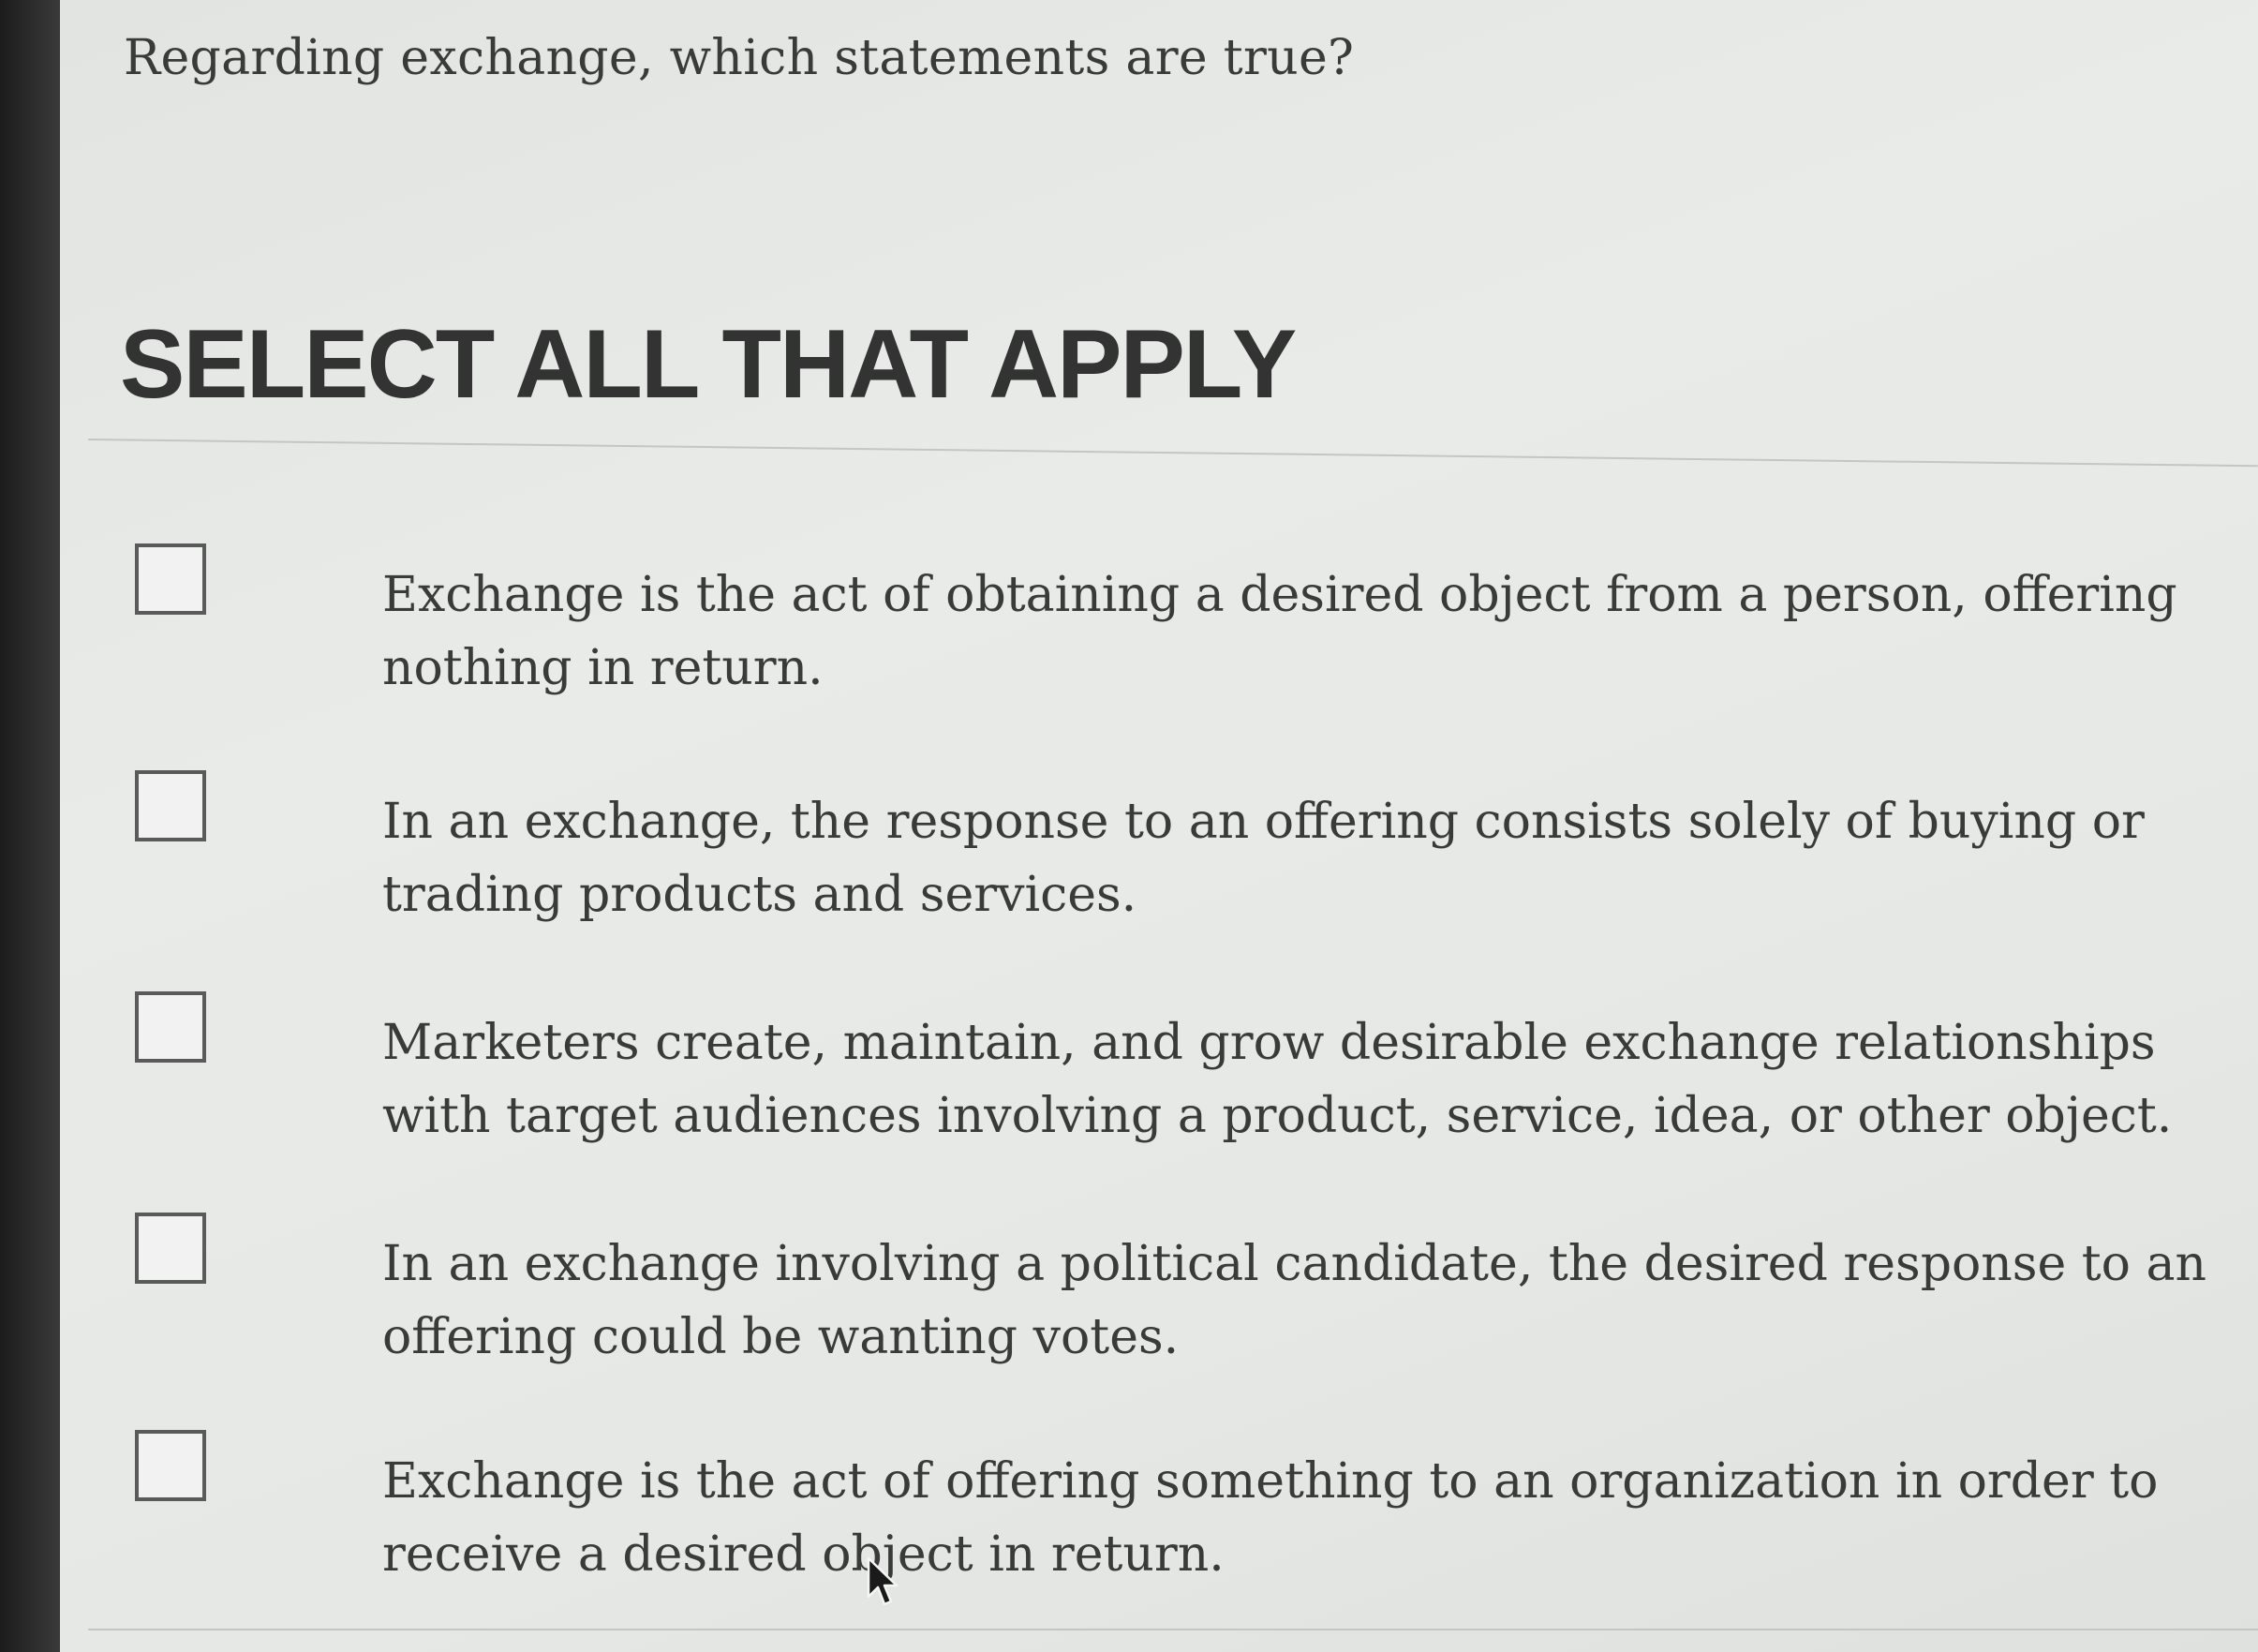  Describe the element at coordinates (30, 826) in the screenshot. I see `screen-bezel` at that location.